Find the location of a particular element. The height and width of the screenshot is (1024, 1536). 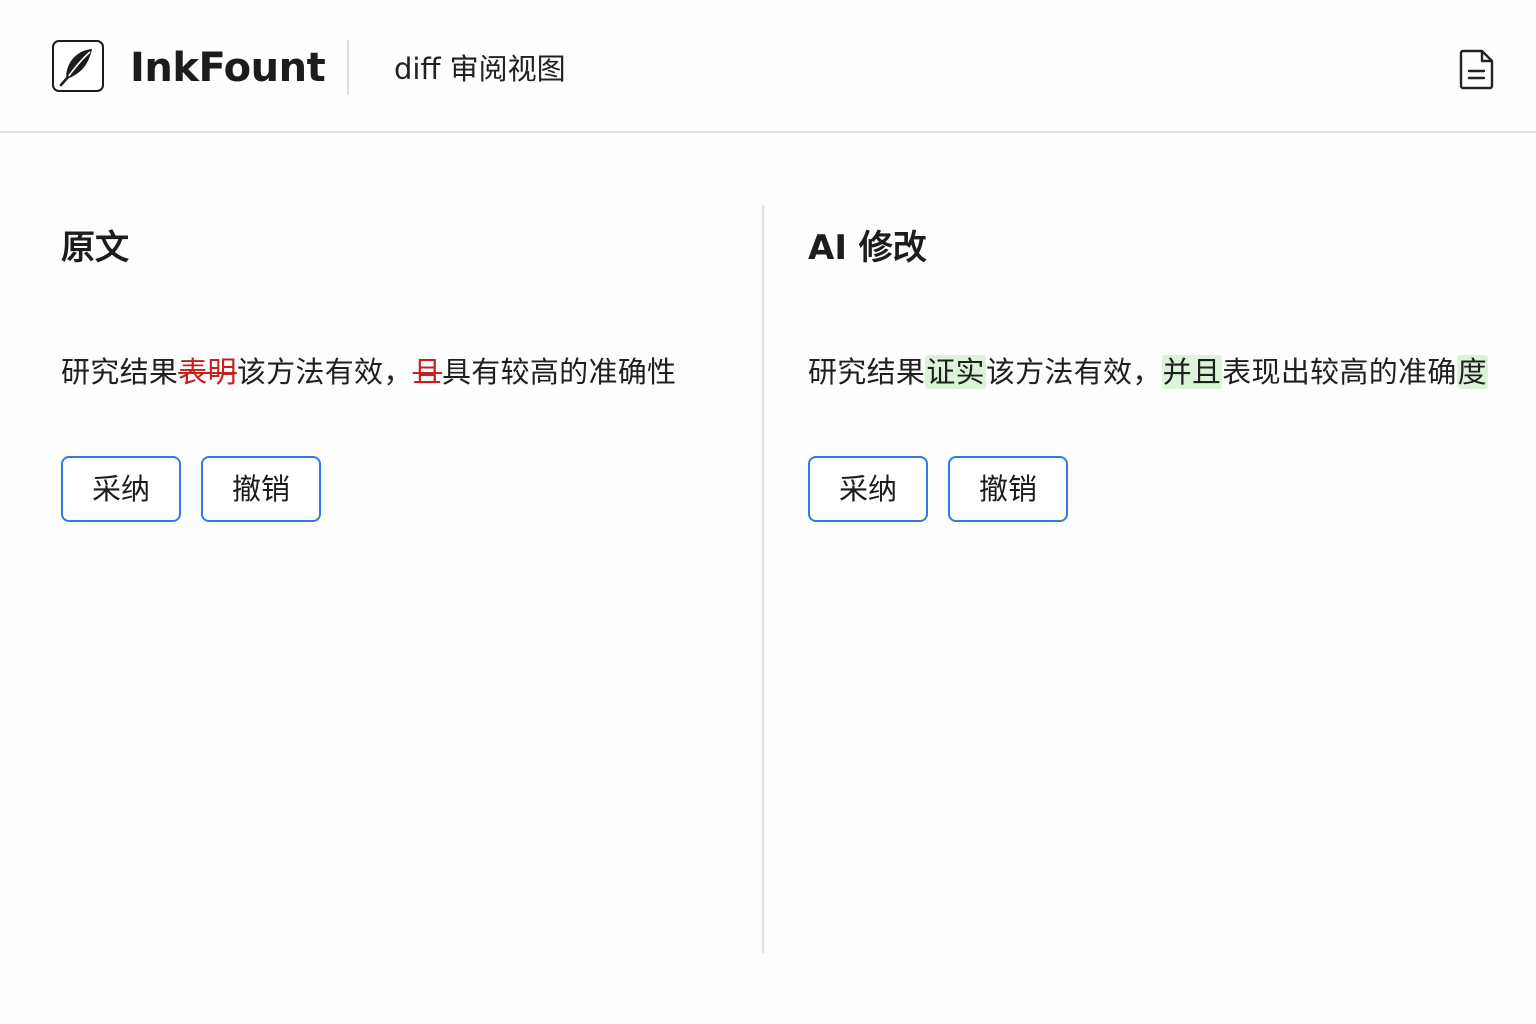

inserted-segment: 度 is located at coordinates (1472, 372).